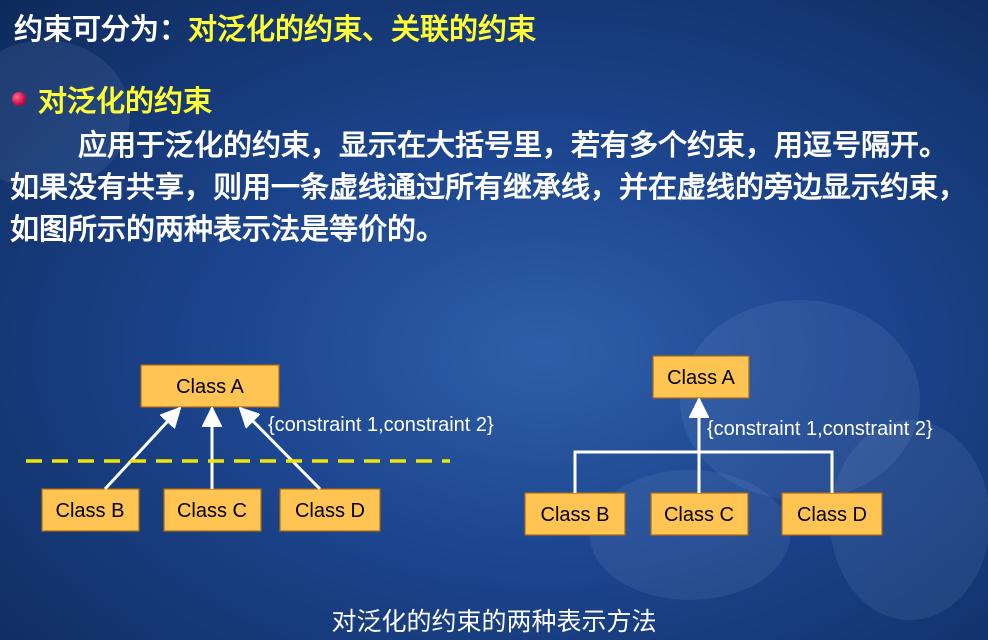  Describe the element at coordinates (90, 511) in the screenshot. I see `left-class-b-label: Class B` at that location.